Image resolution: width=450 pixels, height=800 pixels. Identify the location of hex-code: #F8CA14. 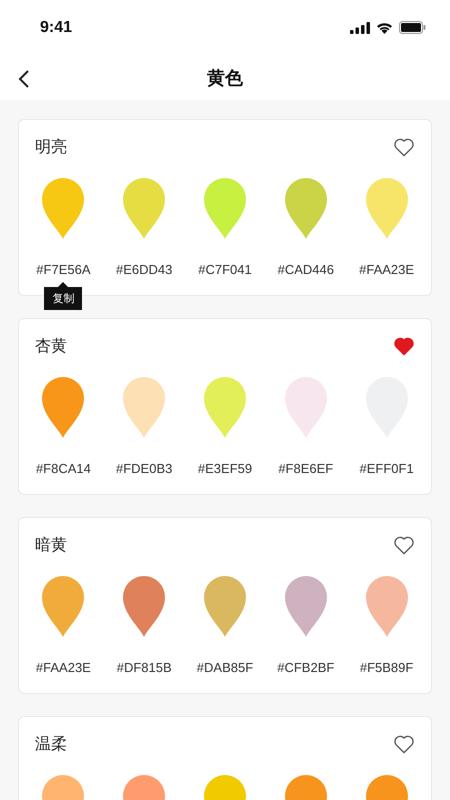
(63, 468).